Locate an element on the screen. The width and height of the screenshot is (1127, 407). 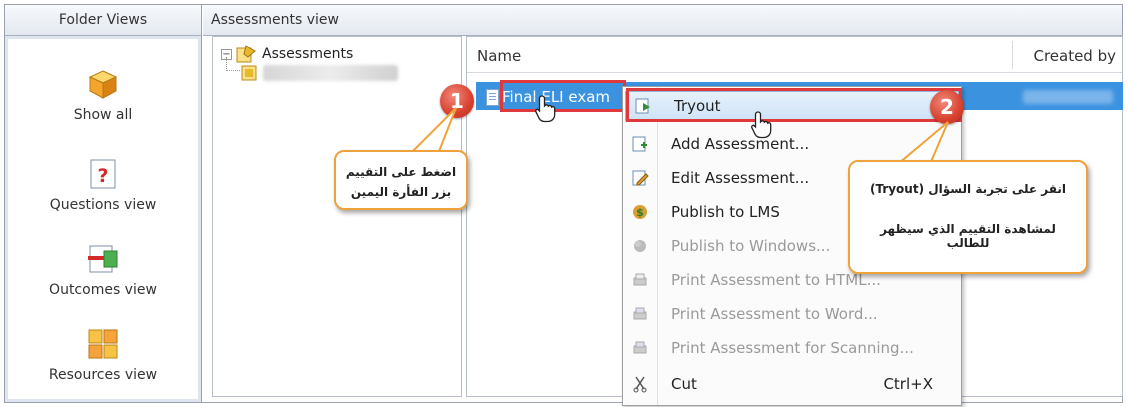
folder-views-header: Folder Views is located at coordinates (103, 20).